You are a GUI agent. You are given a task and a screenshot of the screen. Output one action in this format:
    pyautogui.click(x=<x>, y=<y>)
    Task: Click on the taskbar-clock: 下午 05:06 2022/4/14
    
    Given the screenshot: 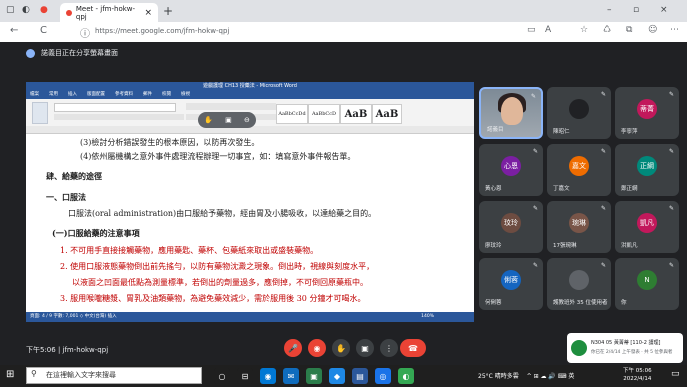 What is the action you would take?
    pyautogui.click(x=637, y=375)
    